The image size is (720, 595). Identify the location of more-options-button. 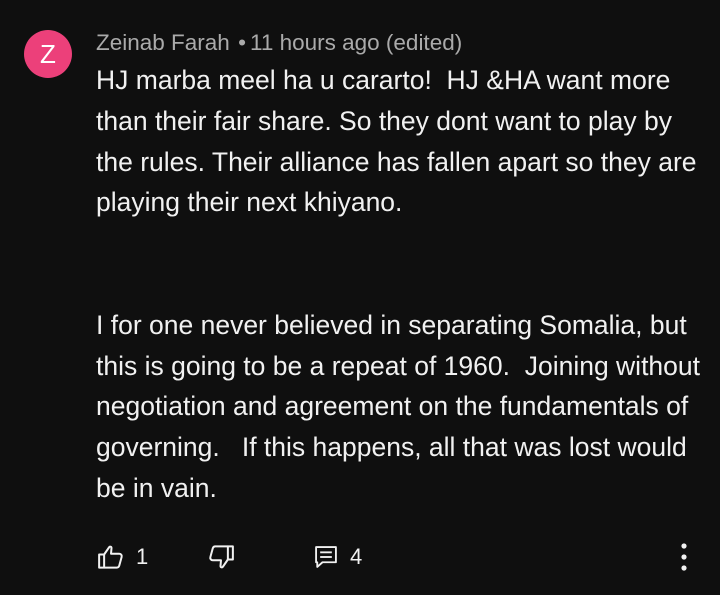
(684, 557).